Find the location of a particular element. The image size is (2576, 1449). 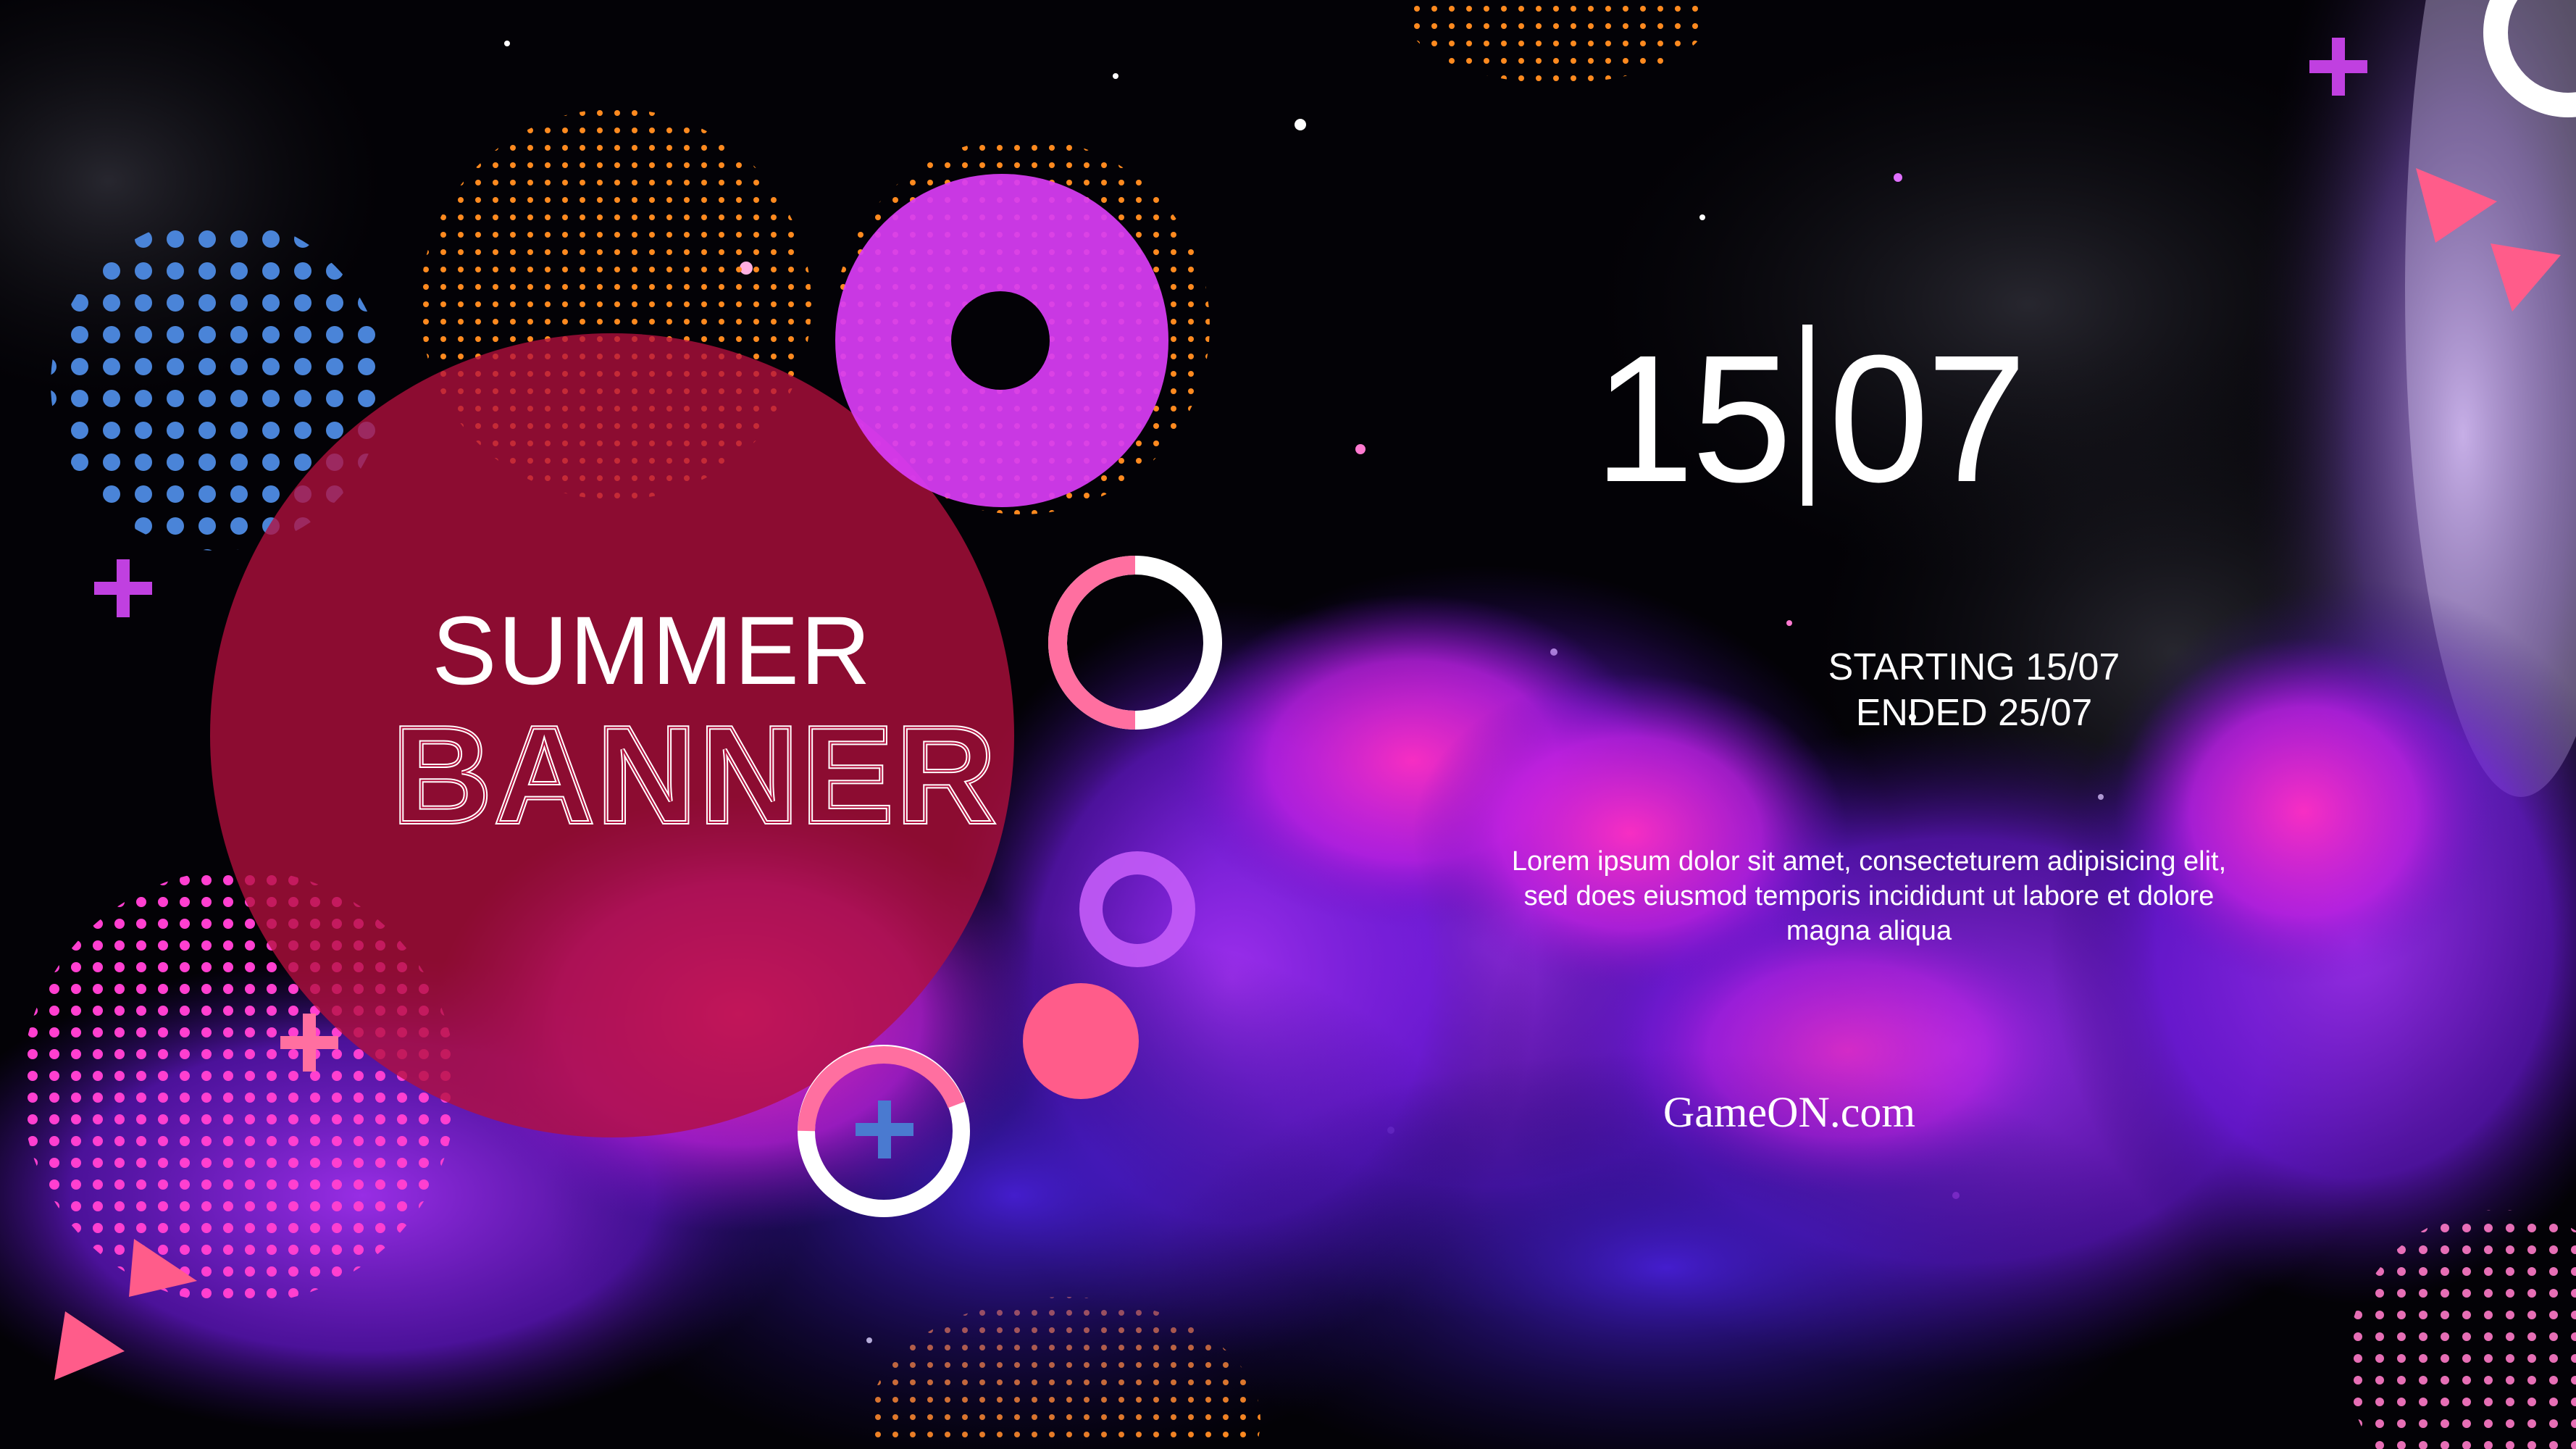

pink-dot is located at coordinates (1081, 1041).